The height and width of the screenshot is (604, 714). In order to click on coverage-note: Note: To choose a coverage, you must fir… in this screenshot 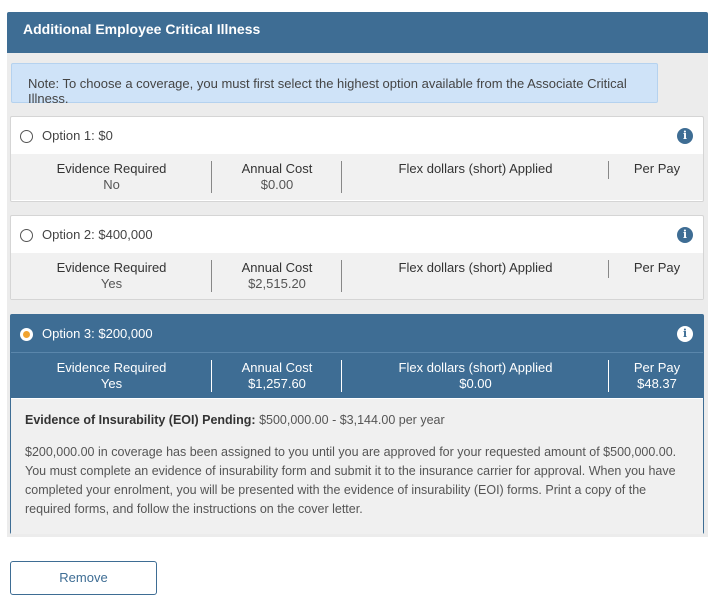, I will do `click(334, 84)`.